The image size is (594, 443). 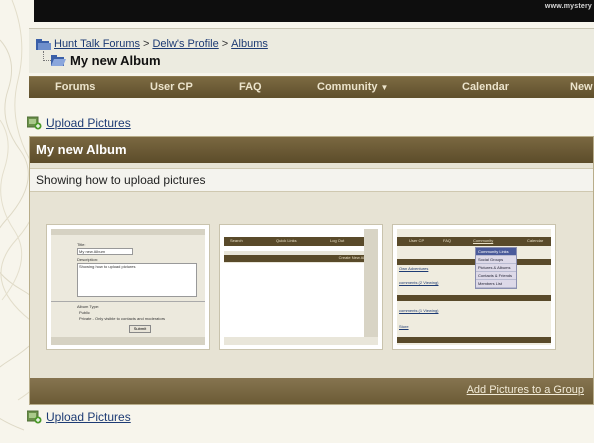 I want to click on t2-nav-quick-links: Quick Links, so click(x=286, y=240).